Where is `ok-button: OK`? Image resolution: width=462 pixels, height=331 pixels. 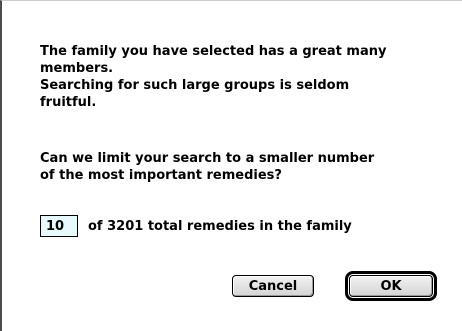
ok-button: OK is located at coordinates (391, 286).